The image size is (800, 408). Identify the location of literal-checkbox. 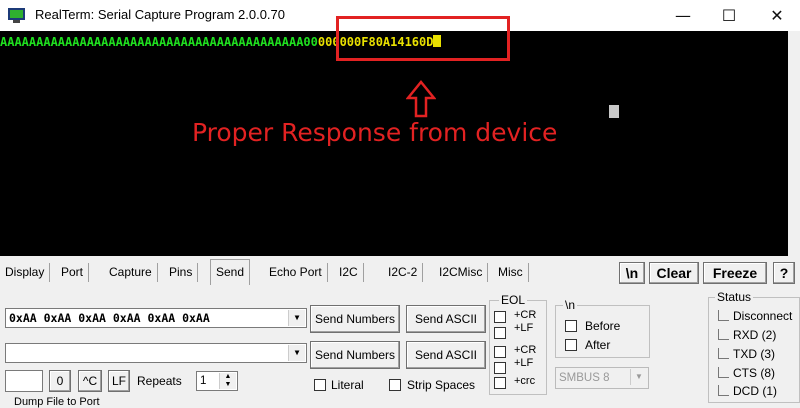
(320, 385).